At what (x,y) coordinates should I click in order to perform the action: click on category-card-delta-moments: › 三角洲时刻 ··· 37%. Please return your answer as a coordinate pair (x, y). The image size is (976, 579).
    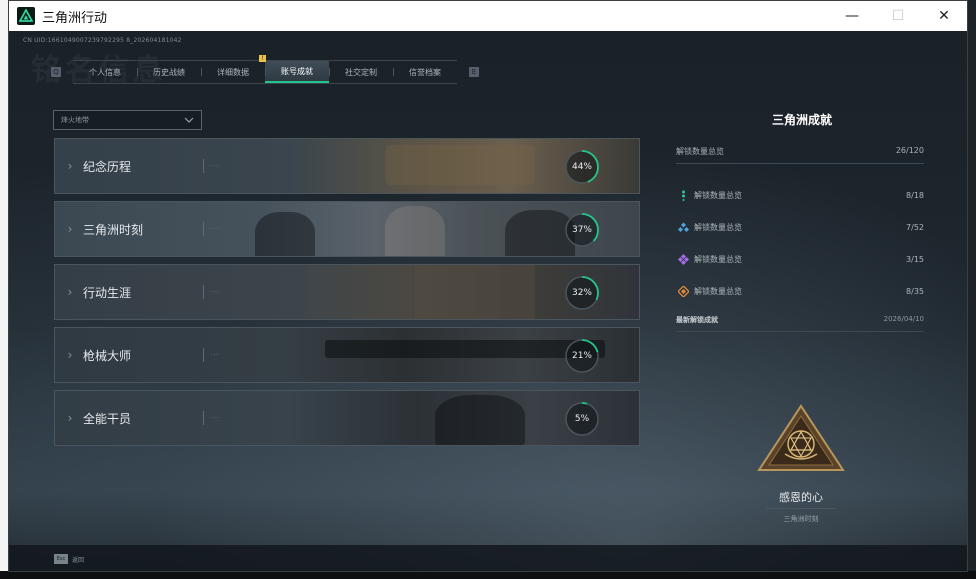
    Looking at the image, I should click on (347, 229).